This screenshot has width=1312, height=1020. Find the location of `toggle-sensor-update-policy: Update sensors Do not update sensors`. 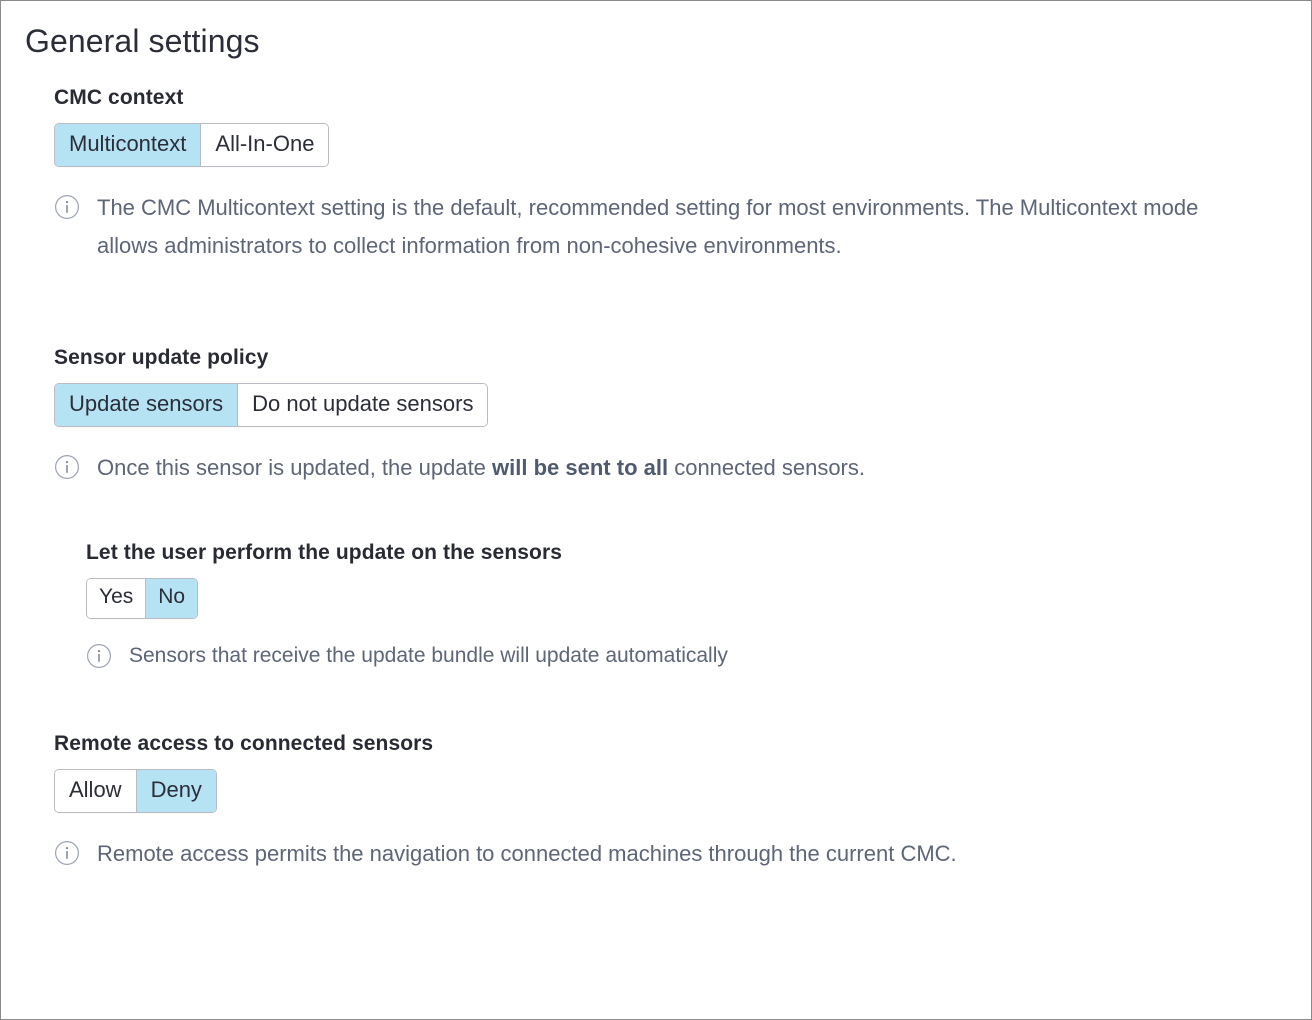

toggle-sensor-update-policy: Update sensors Do not update sensors is located at coordinates (271, 405).